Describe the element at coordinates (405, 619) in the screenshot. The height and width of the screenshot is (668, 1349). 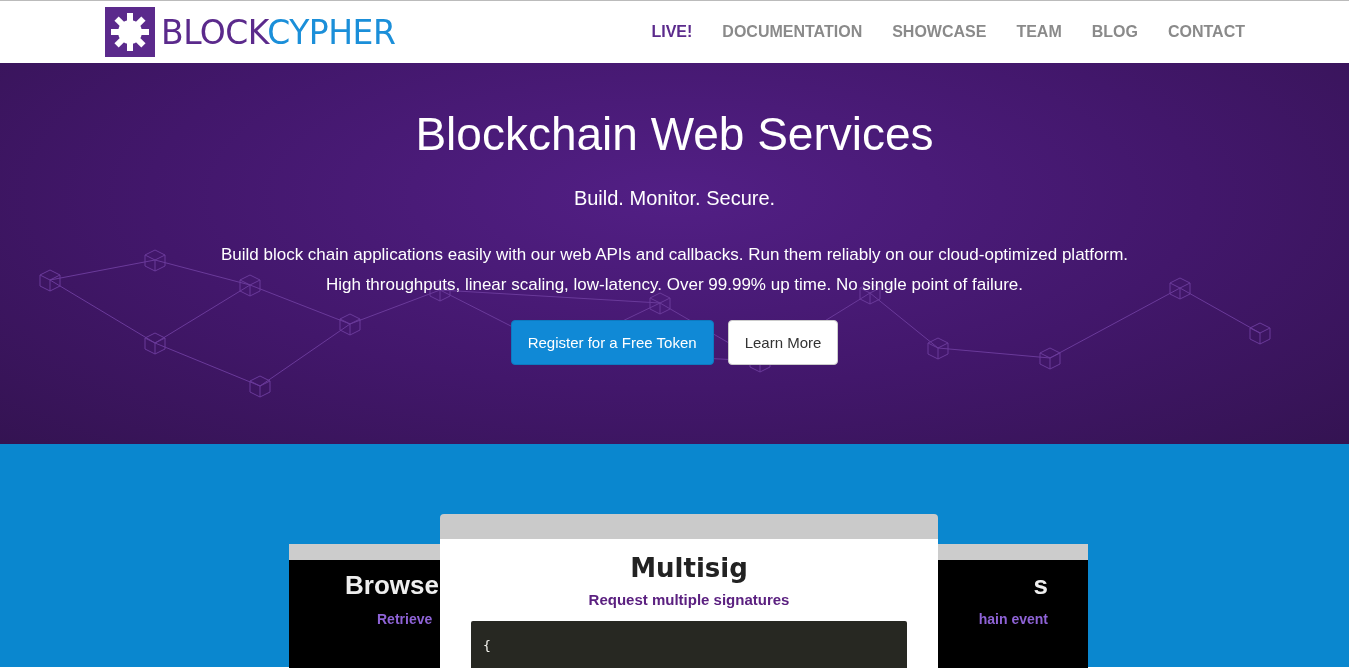
I see `card-subtitle: Retrieve` at that location.